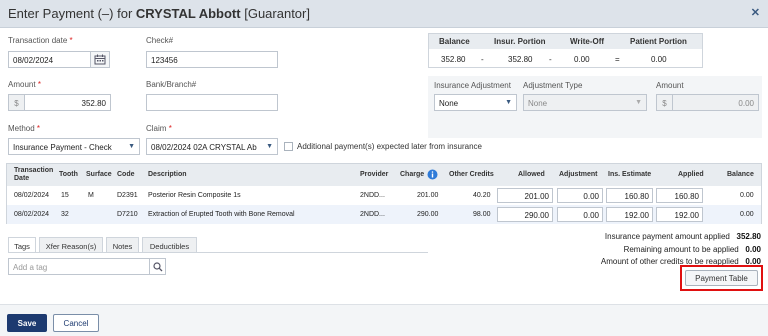 Image resolution: width=768 pixels, height=336 pixels. Describe the element at coordinates (126, 174) in the screenshot. I see `col-code: Code` at that location.